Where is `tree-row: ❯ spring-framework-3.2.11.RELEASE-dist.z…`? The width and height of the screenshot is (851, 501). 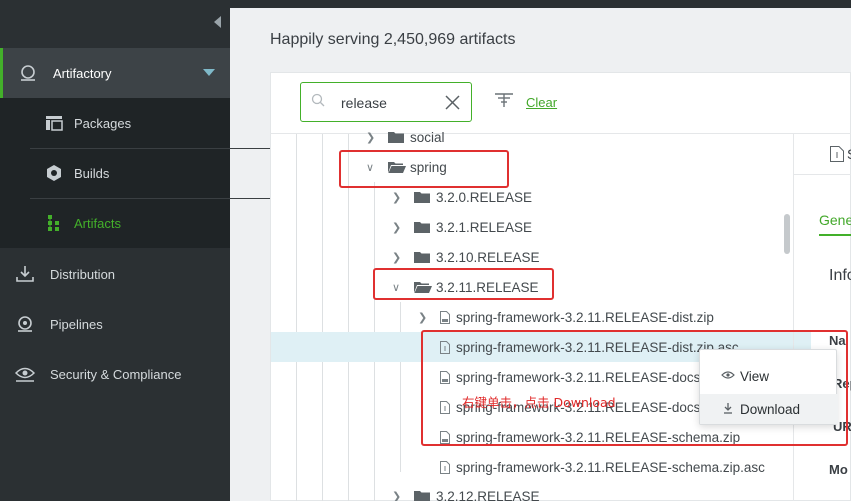 tree-row: ❯ spring-framework-3.2.11.RELEASE-dist.z… is located at coordinates (566, 317).